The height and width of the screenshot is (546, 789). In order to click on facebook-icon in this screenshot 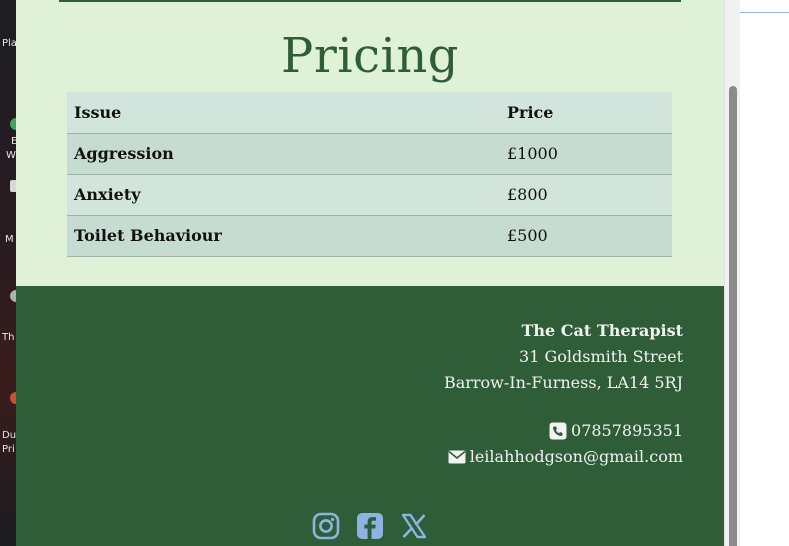, I will do `click(370, 526)`.